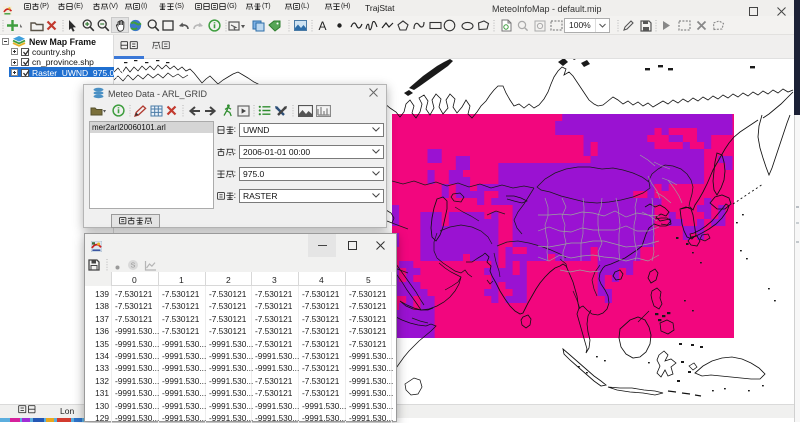 The width and height of the screenshot is (800, 423). I want to click on svg-text: A, so click(322, 25).